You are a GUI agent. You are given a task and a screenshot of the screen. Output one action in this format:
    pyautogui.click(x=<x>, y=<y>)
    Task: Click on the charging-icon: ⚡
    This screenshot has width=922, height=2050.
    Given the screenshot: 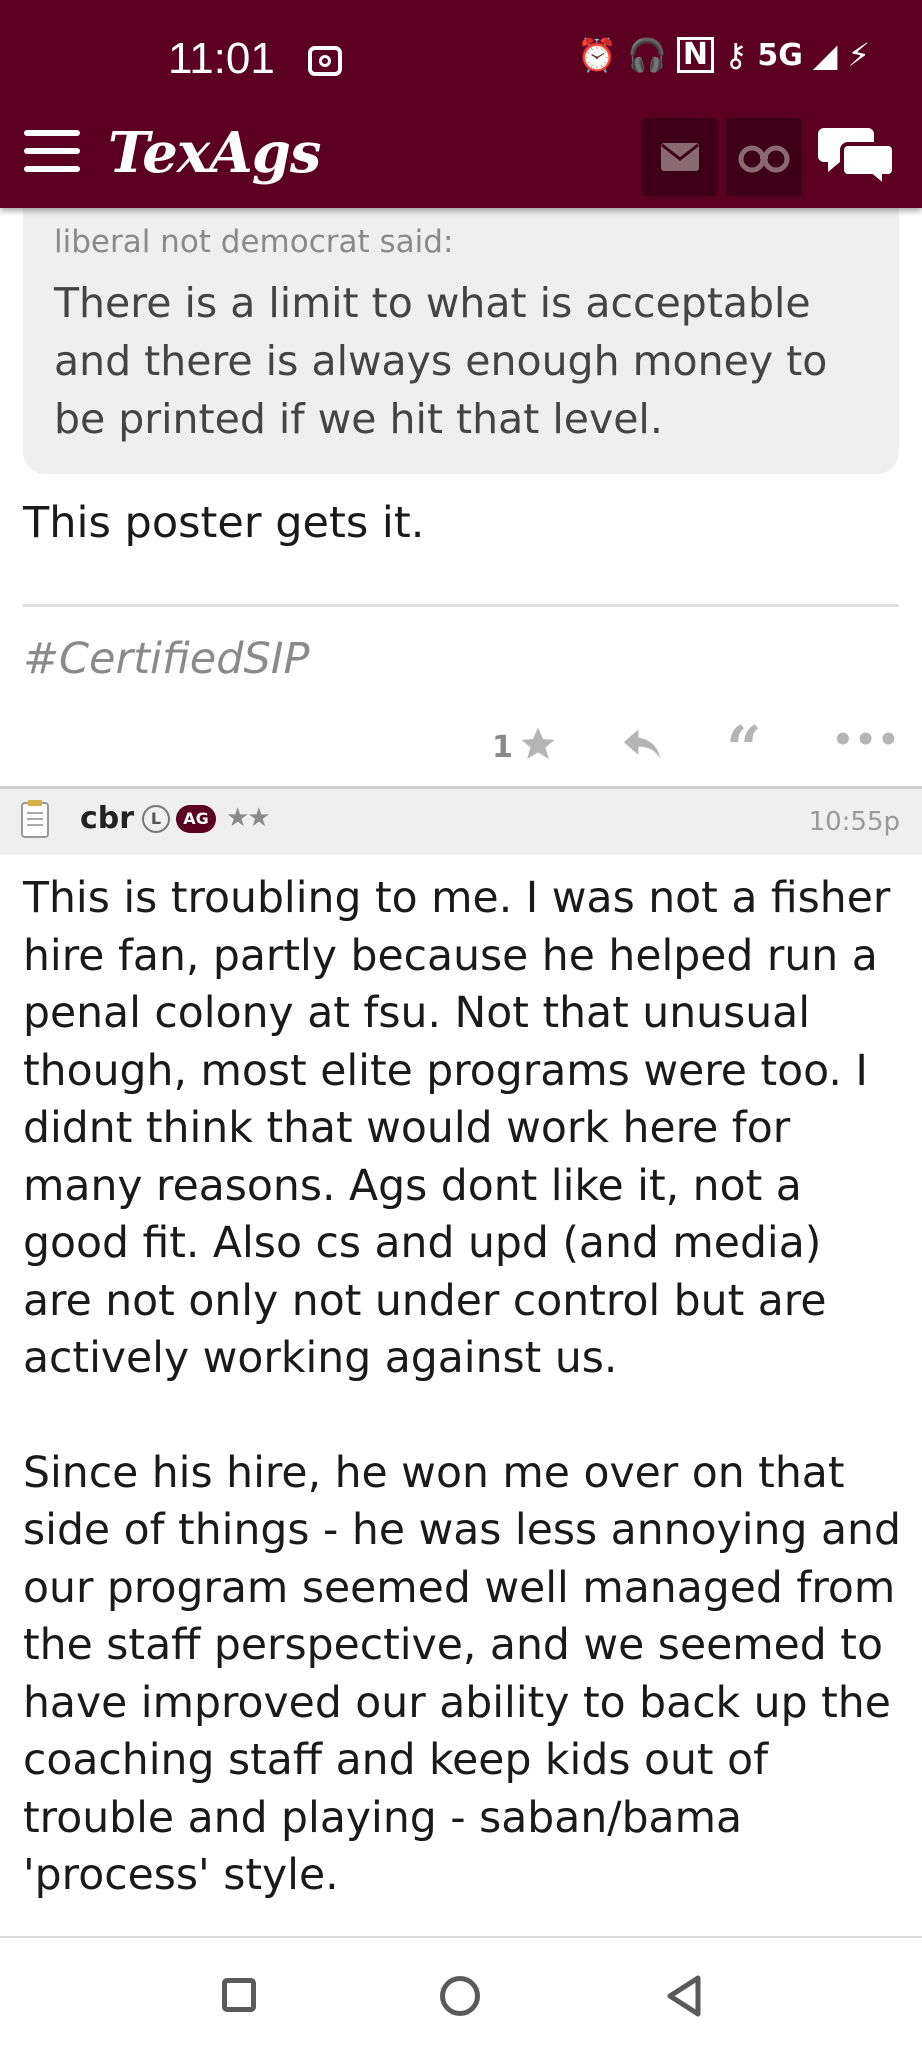 What is the action you would take?
    pyautogui.click(x=858, y=55)
    